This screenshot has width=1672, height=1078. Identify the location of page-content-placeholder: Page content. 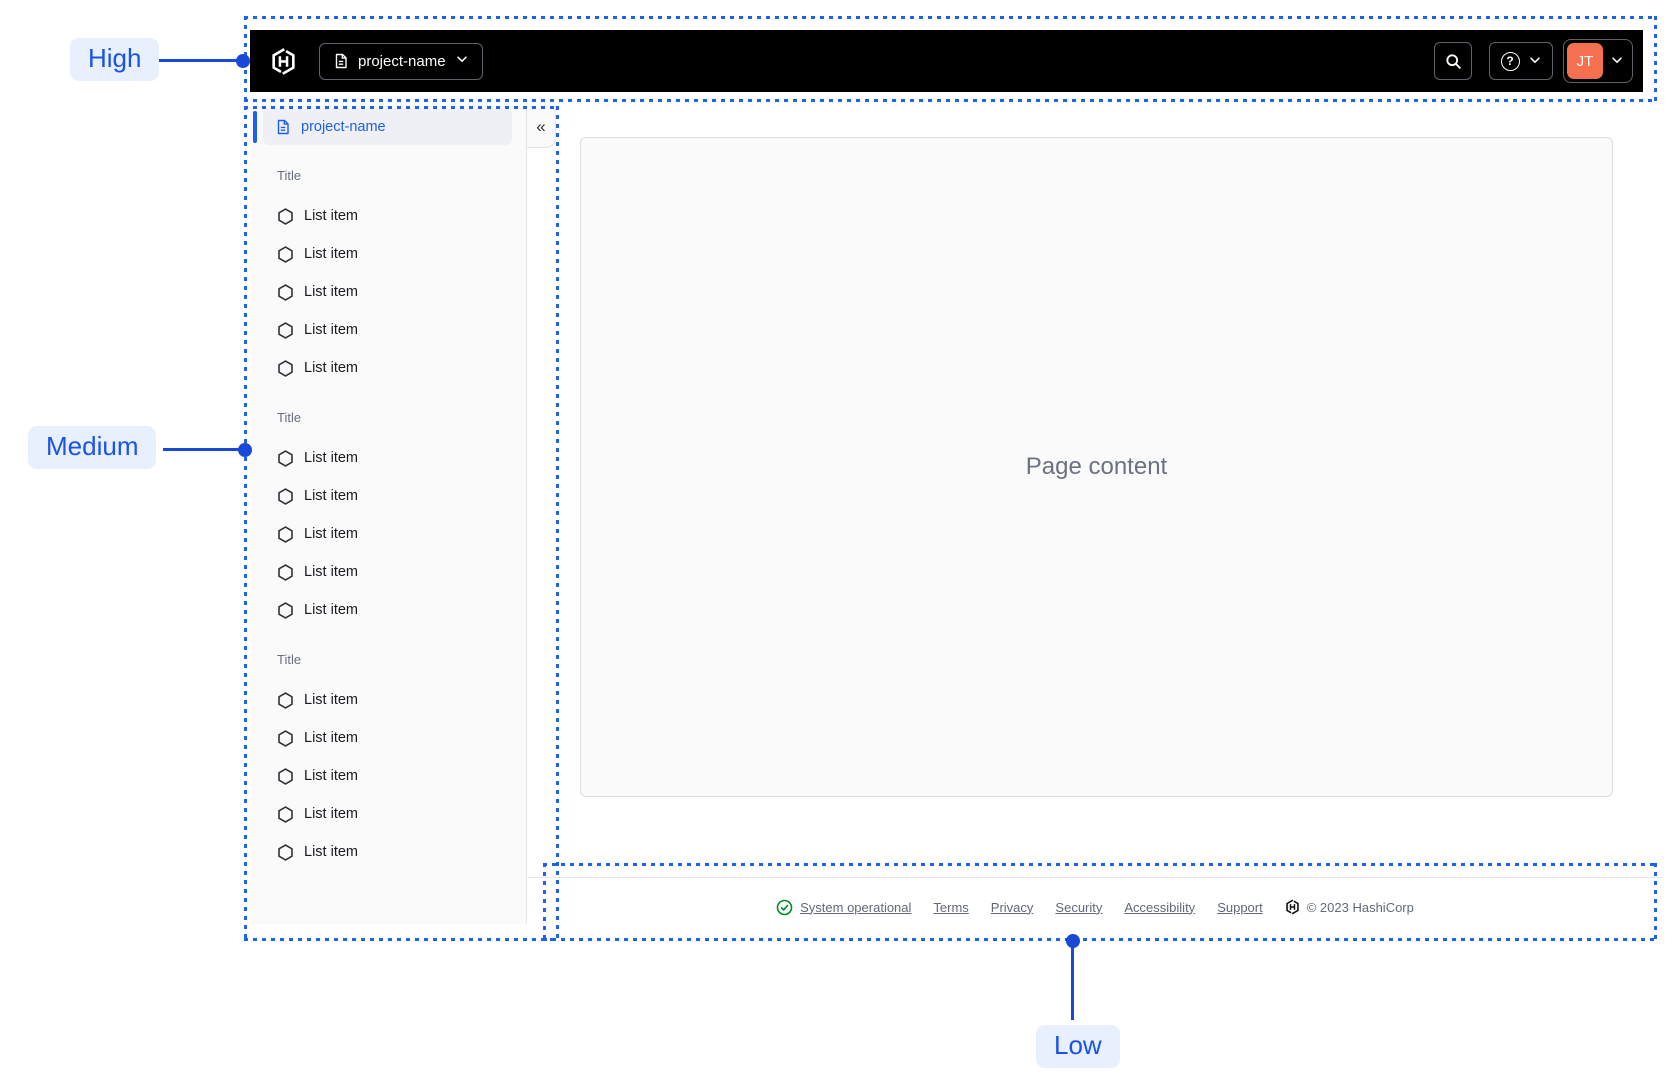
(1096, 466).